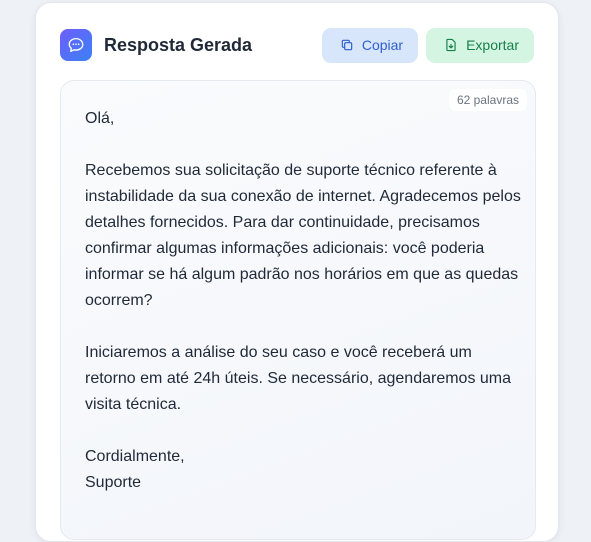  Describe the element at coordinates (382, 45) in the screenshot. I see `copy-button-label: Copiar` at that location.